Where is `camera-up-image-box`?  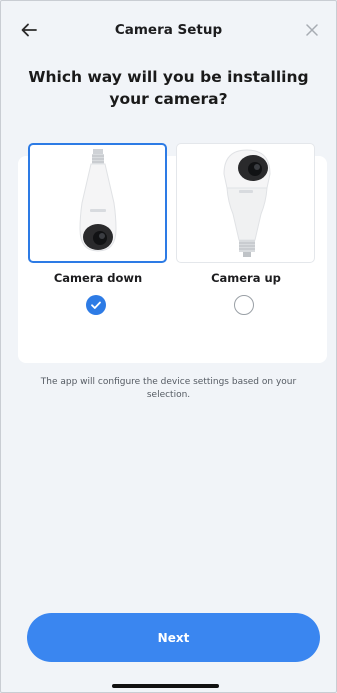 camera-up-image-box is located at coordinates (245, 203).